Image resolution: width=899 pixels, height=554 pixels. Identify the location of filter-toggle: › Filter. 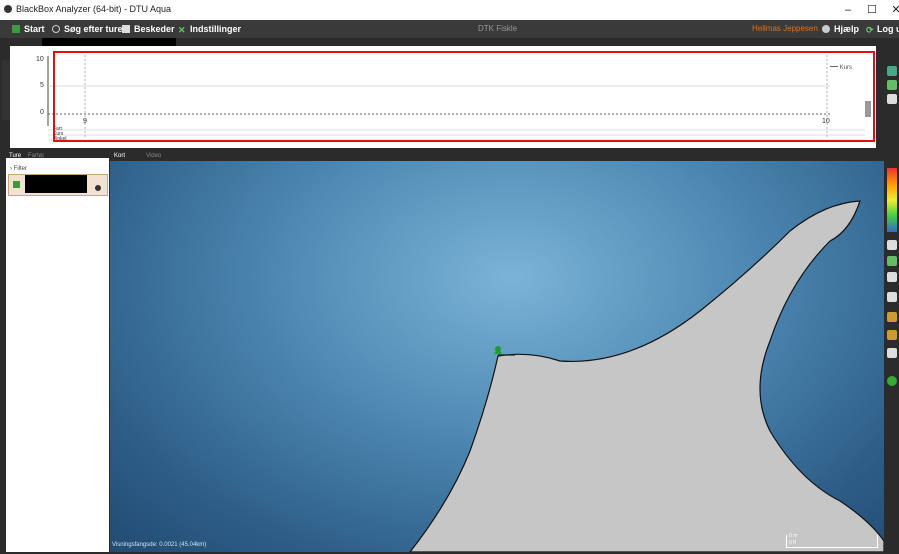
(18, 169).